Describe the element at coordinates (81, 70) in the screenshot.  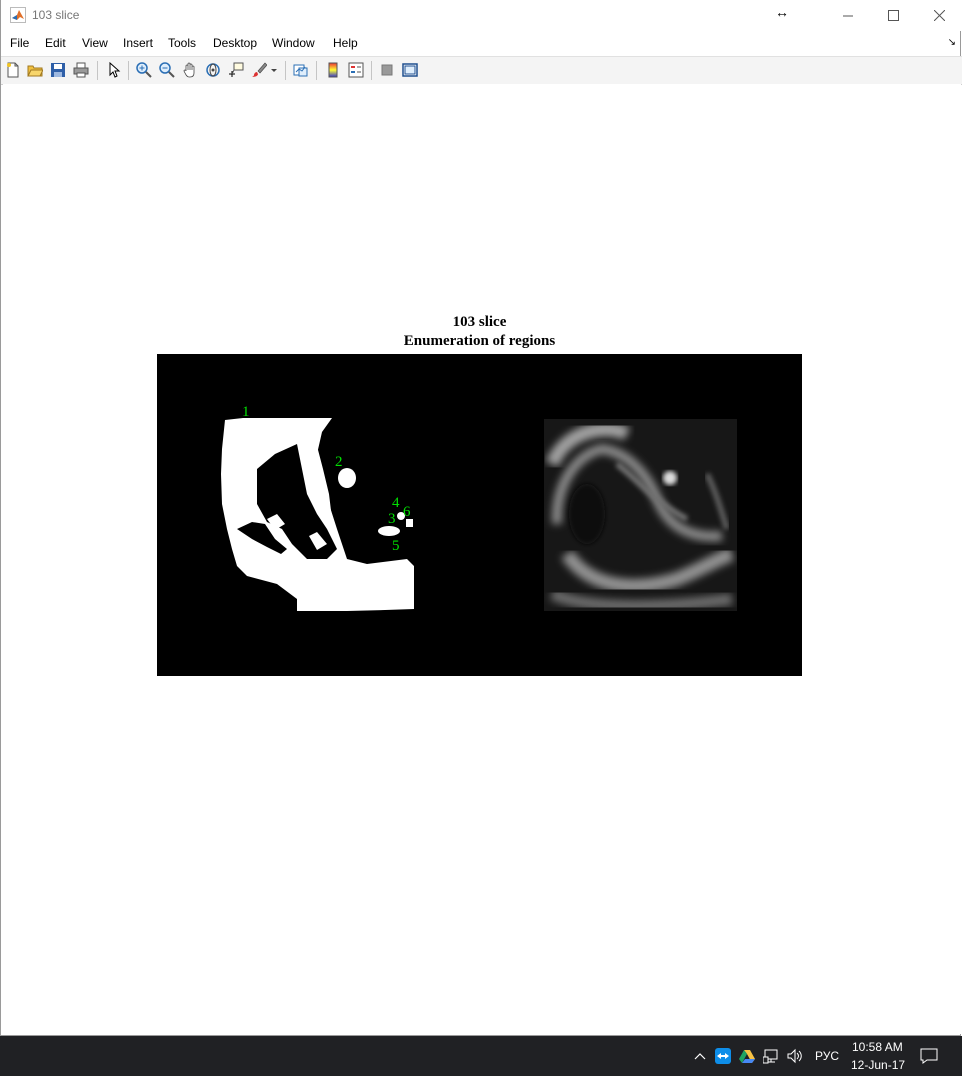
I see `print-icon` at that location.